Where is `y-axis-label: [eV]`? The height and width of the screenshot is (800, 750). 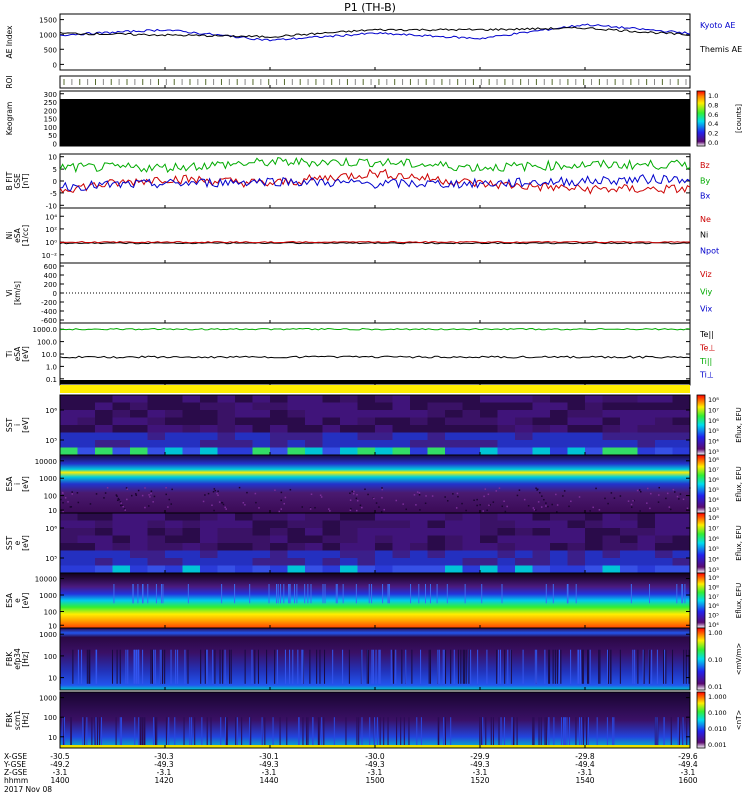 y-axis-label: [eV] is located at coordinates (25, 354).